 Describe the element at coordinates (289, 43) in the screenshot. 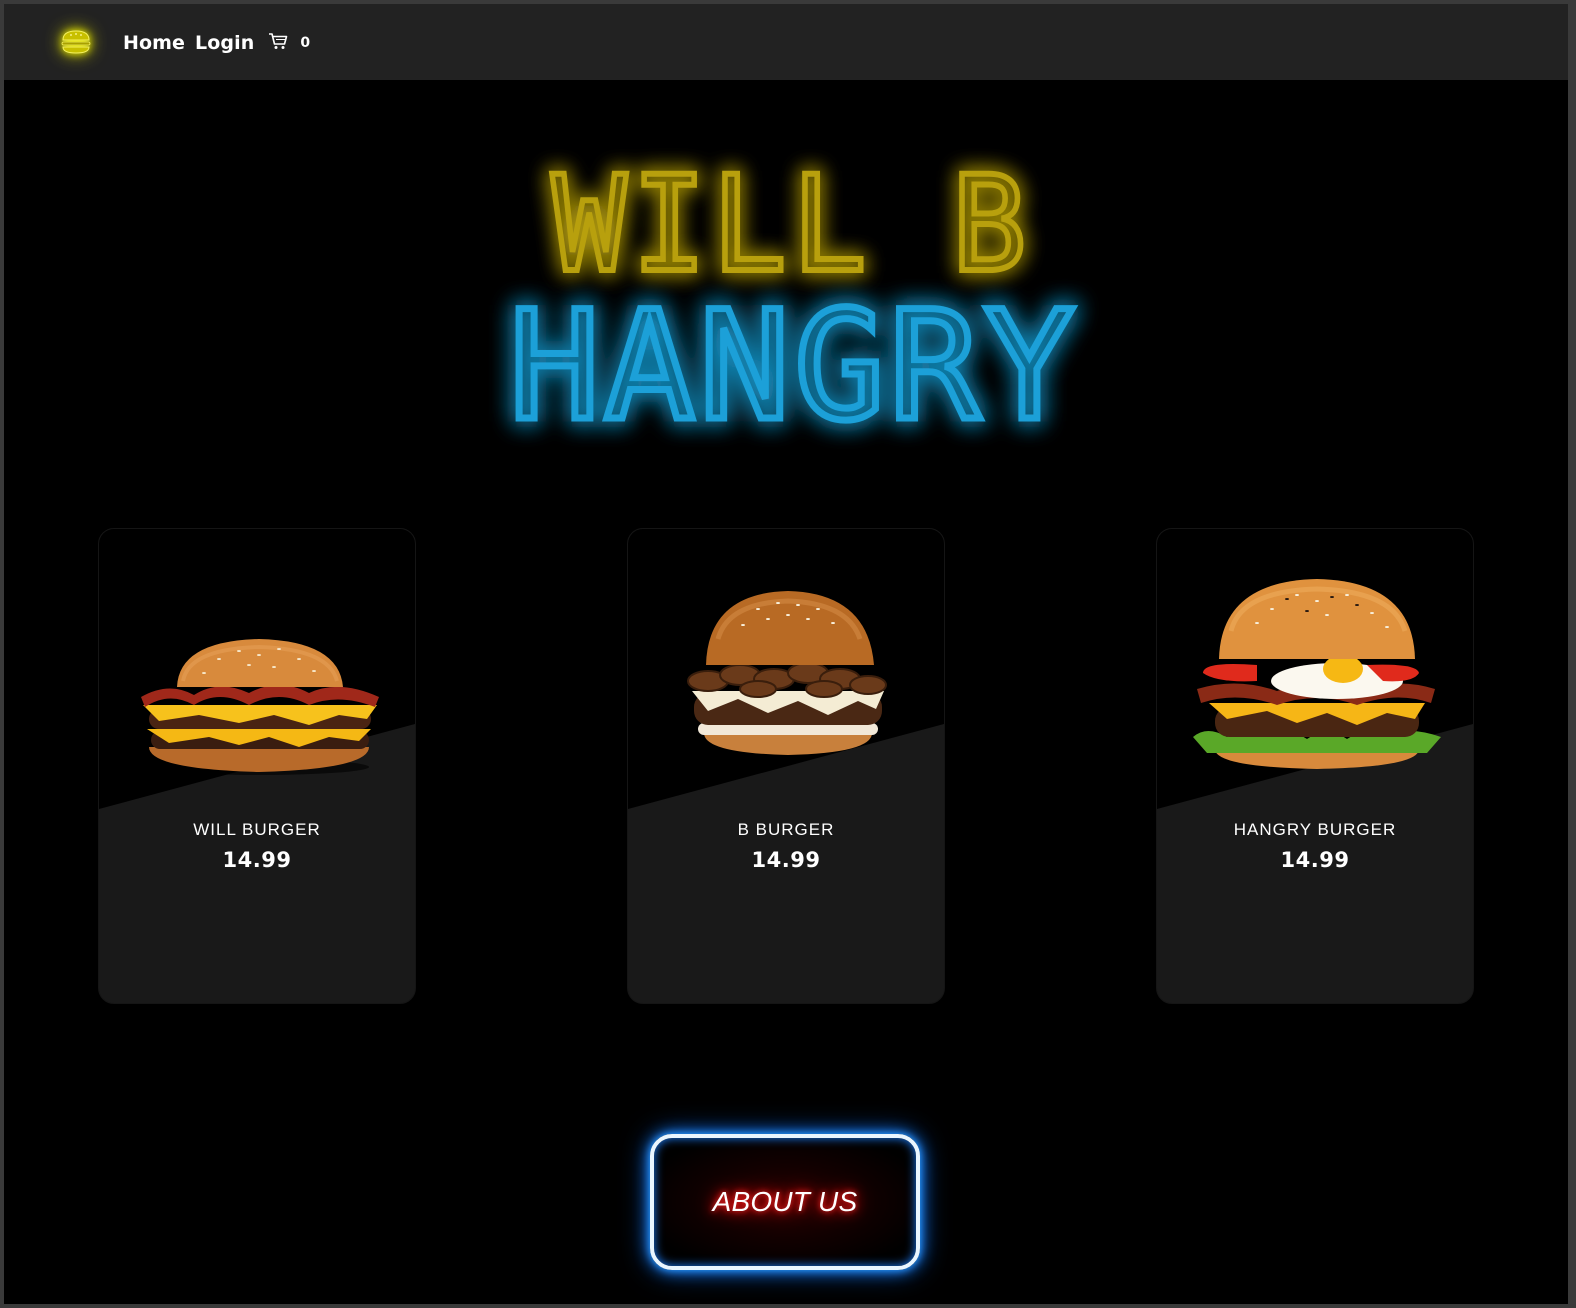

I see `cart-button: 0` at that location.